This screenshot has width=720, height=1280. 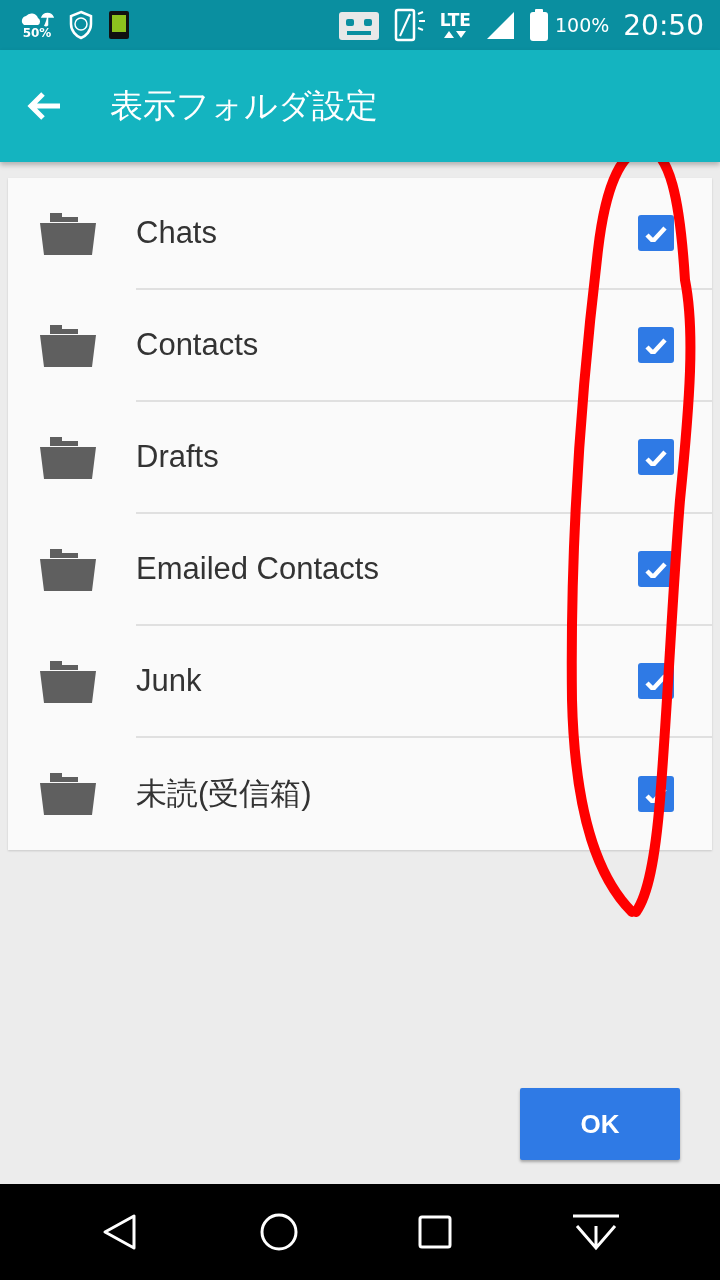 What do you see at coordinates (600, 1124) in the screenshot?
I see `ok-button: OK` at bounding box center [600, 1124].